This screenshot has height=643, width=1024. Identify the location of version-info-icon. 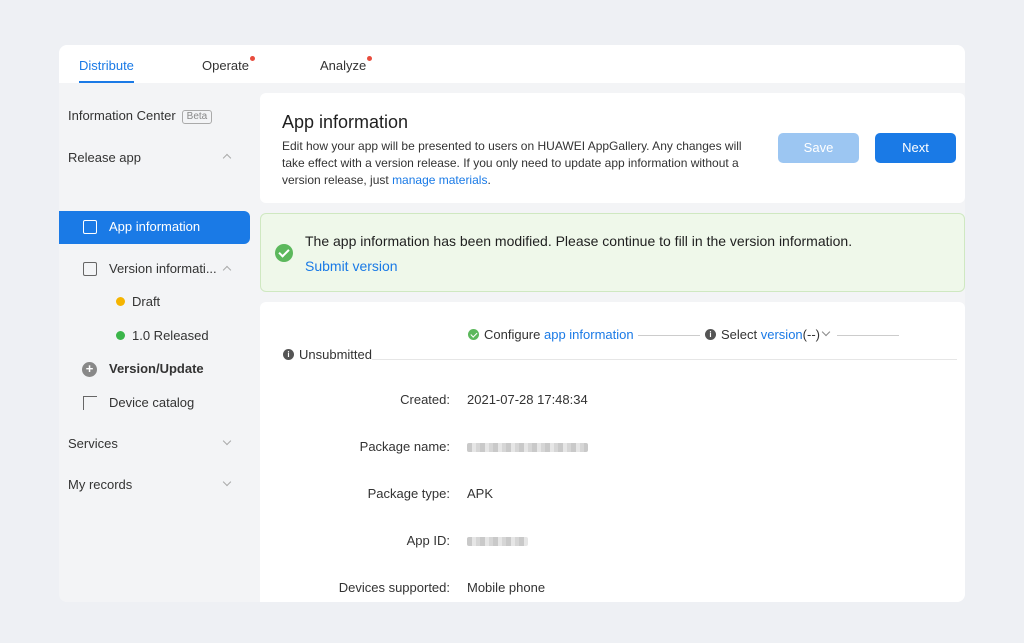
(90, 269).